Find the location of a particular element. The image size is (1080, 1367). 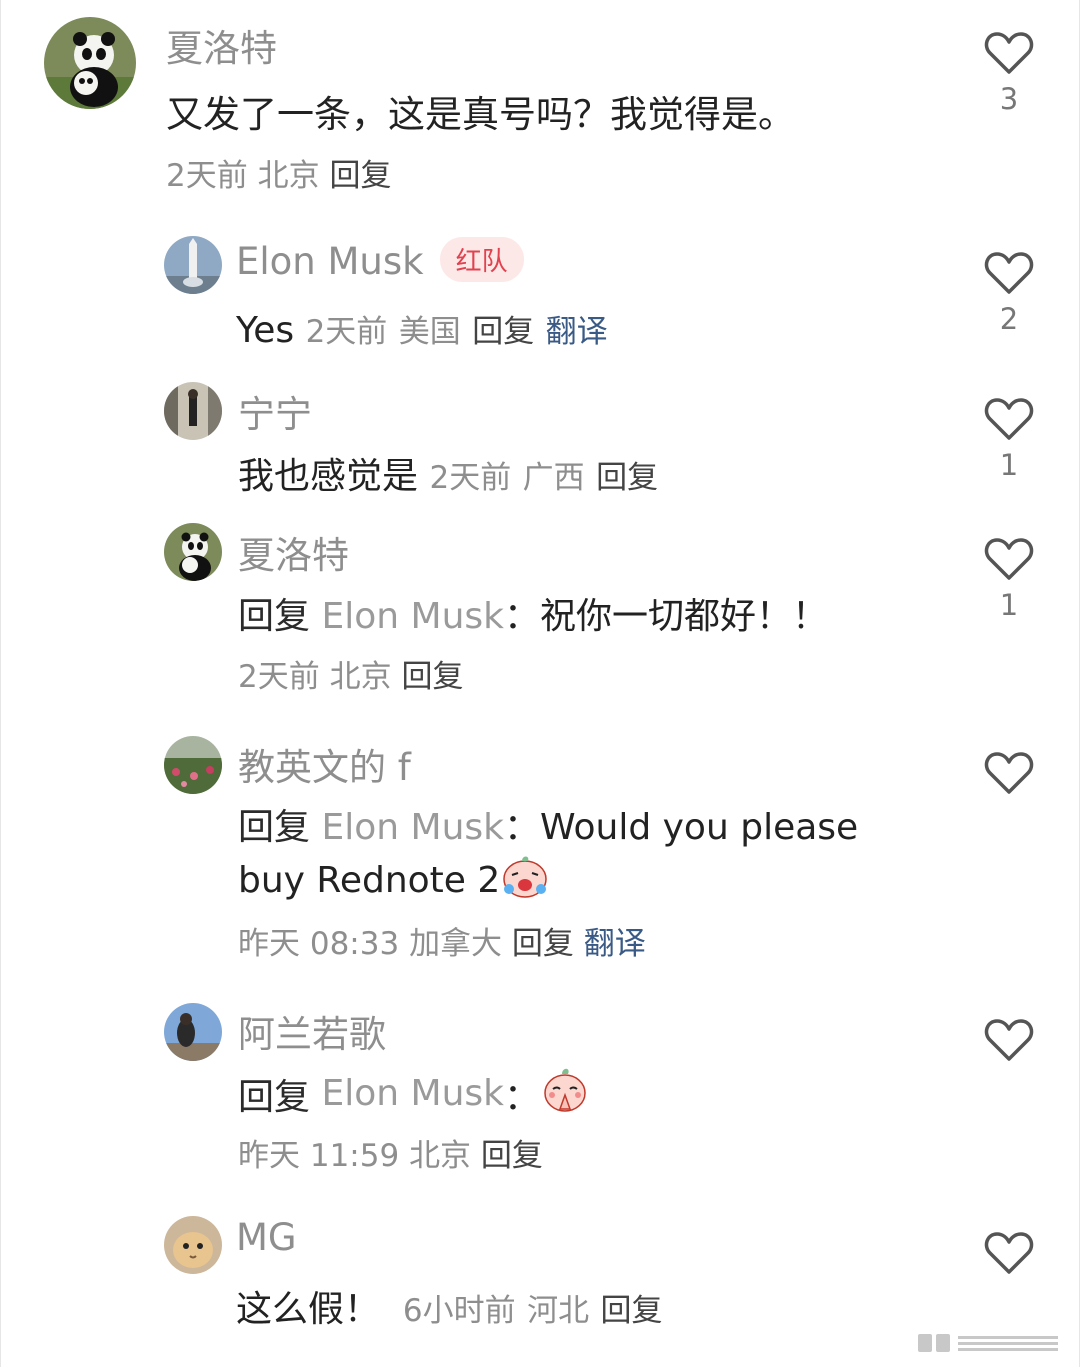

reply-text: 这么假！ is located at coordinates (308, 1309).